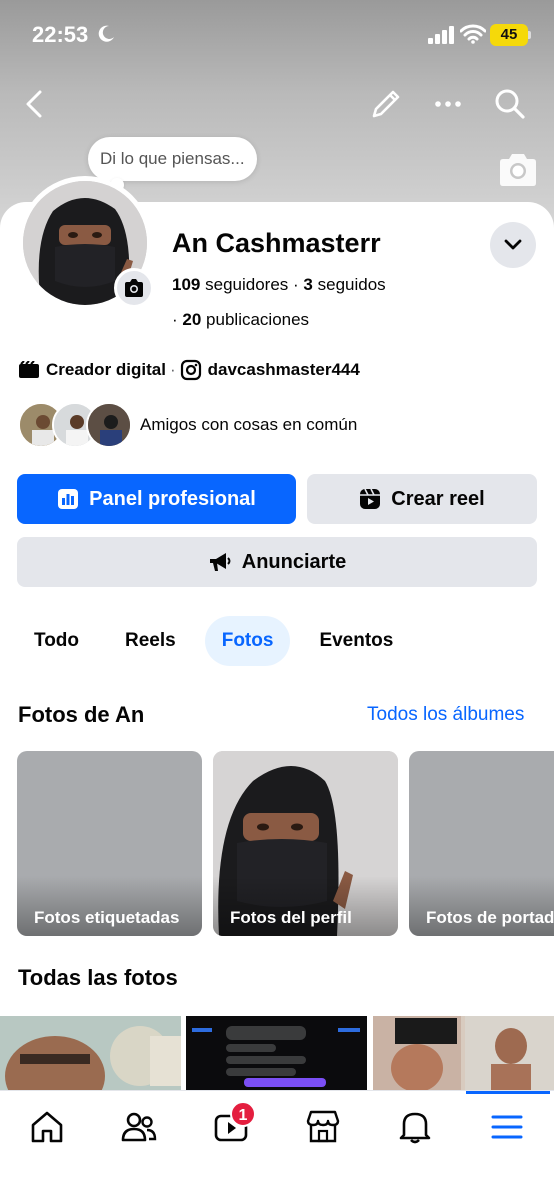 This screenshot has height=1200, width=554. I want to click on mutual-friends-row: Amigos con cosas en común, so click(187, 425).